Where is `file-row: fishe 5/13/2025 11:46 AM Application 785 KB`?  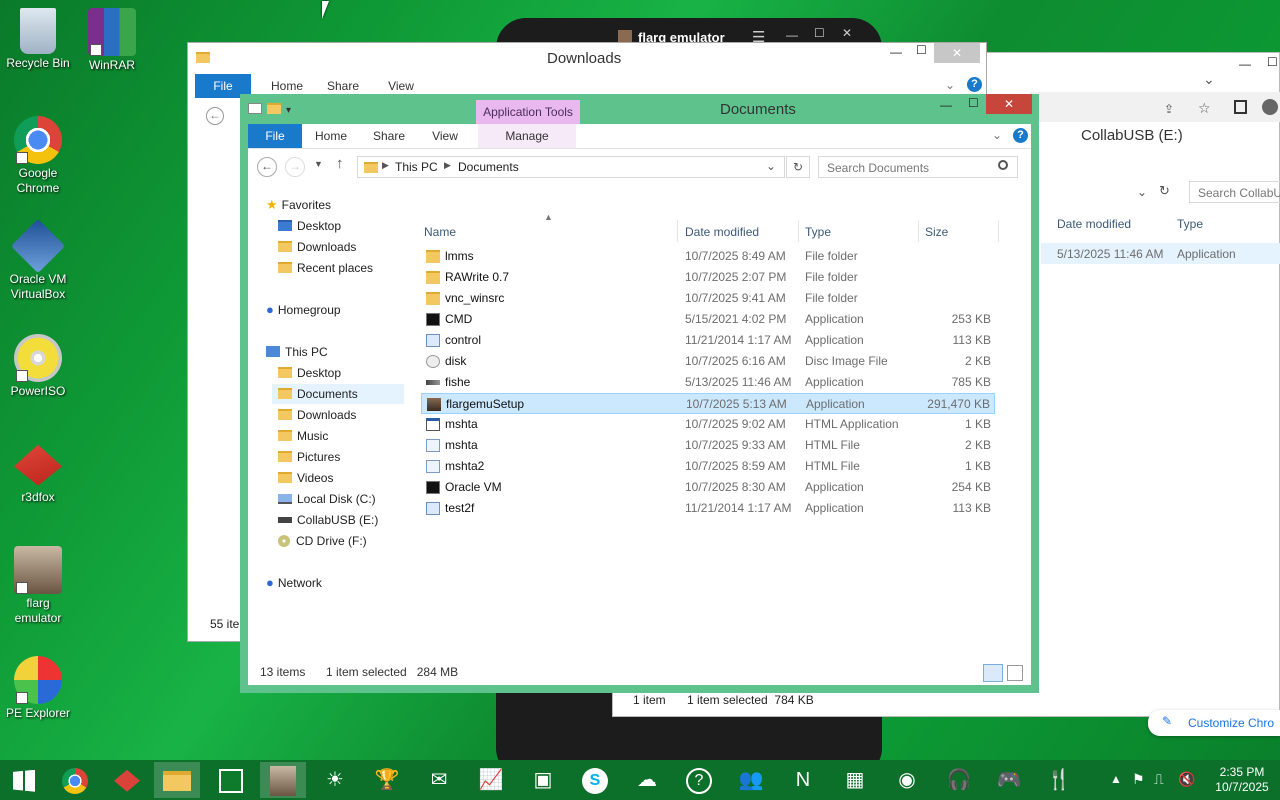
file-row: fishe 5/13/2025 11:46 AM Application 785 KB is located at coordinates (708, 382).